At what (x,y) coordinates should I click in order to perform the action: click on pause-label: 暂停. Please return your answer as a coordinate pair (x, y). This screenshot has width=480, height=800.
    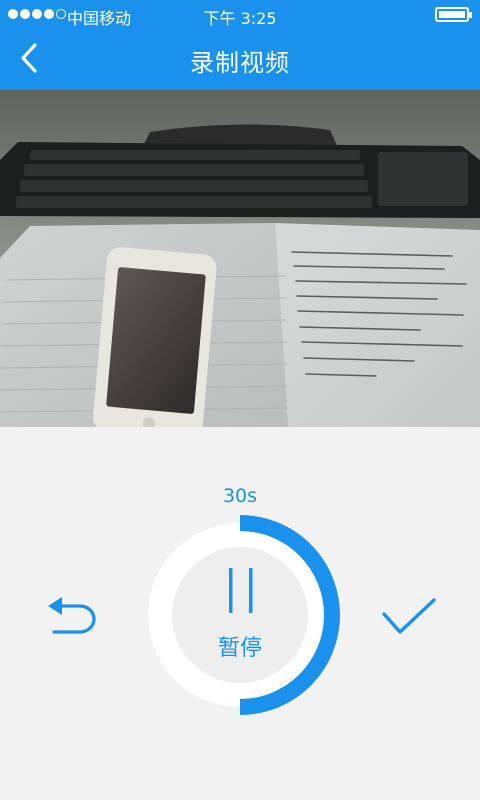
    Looking at the image, I should click on (239, 648).